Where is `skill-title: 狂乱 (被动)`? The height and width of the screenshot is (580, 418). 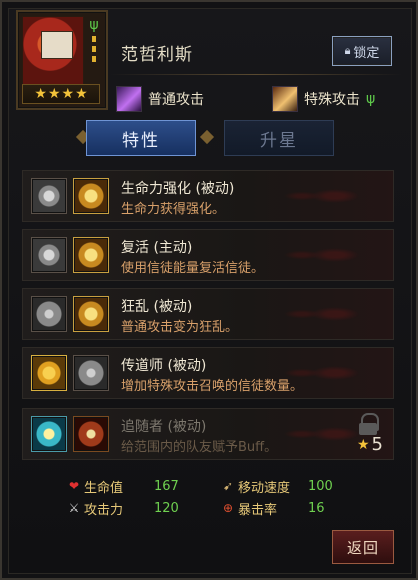
skill-title: 狂乱 (被动) is located at coordinates (157, 307).